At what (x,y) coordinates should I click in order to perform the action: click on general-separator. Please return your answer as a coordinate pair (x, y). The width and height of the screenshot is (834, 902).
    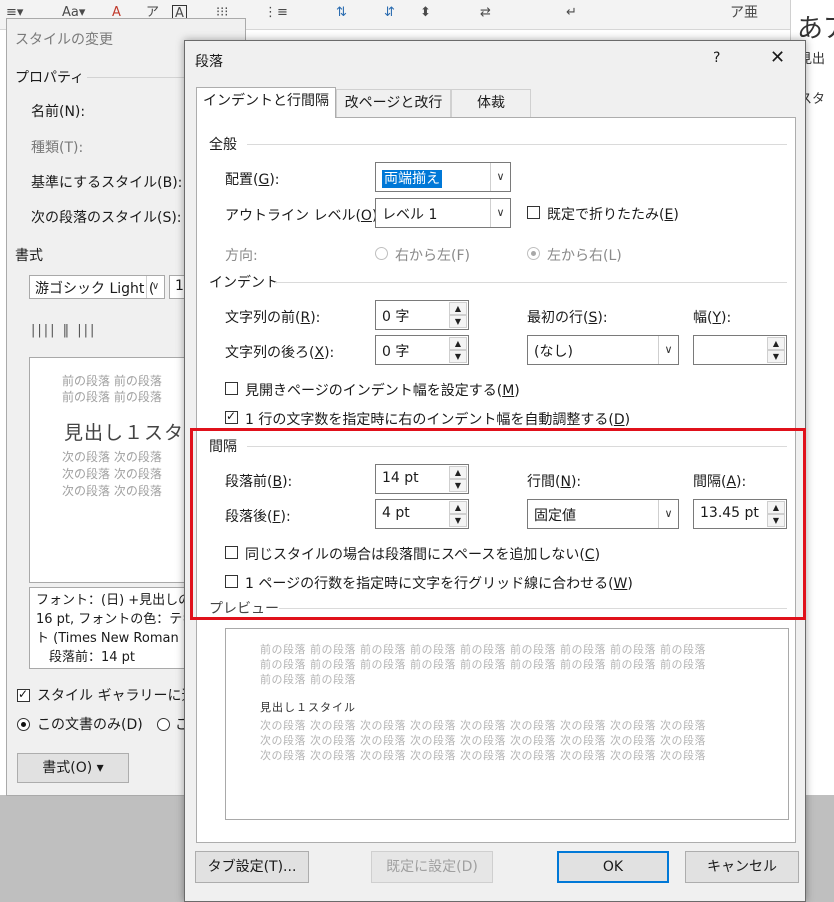
    Looking at the image, I should click on (517, 144).